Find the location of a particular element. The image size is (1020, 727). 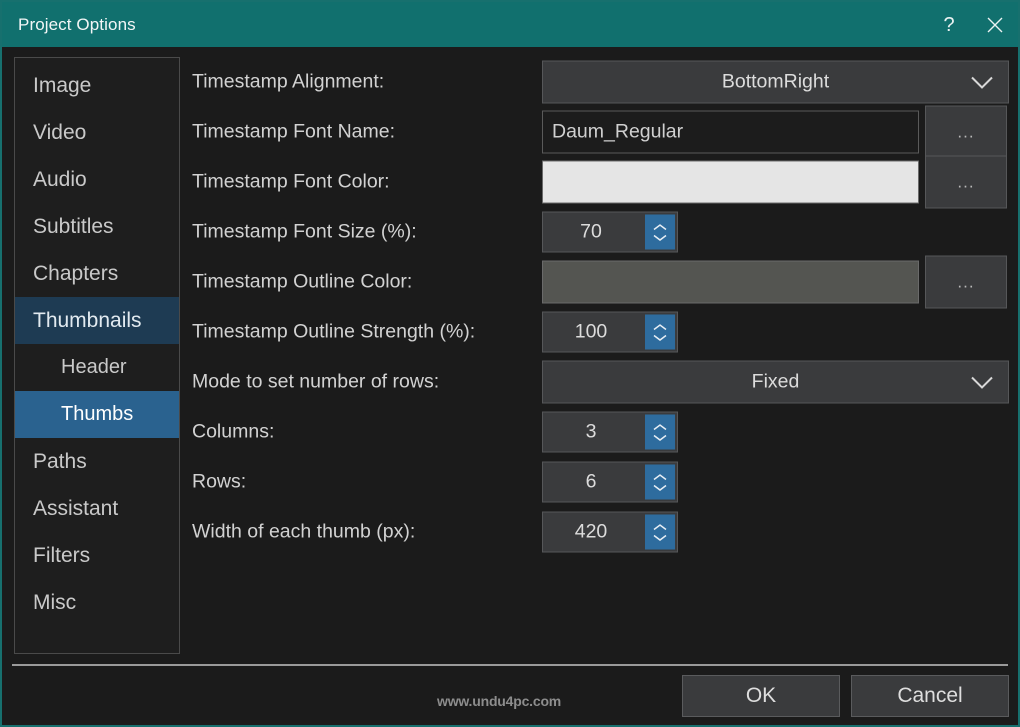

row-timestamp-font-size: Timestamp Font Size (%): 70 is located at coordinates (602, 232).